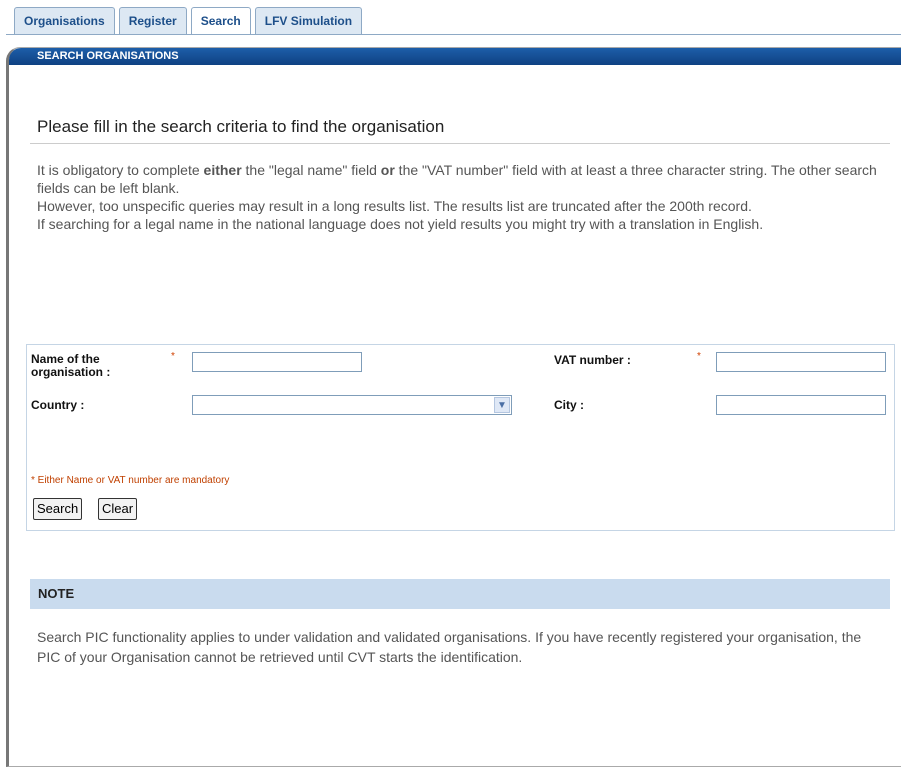  Describe the element at coordinates (352, 405) in the screenshot. I see `country-select: ▼` at that location.